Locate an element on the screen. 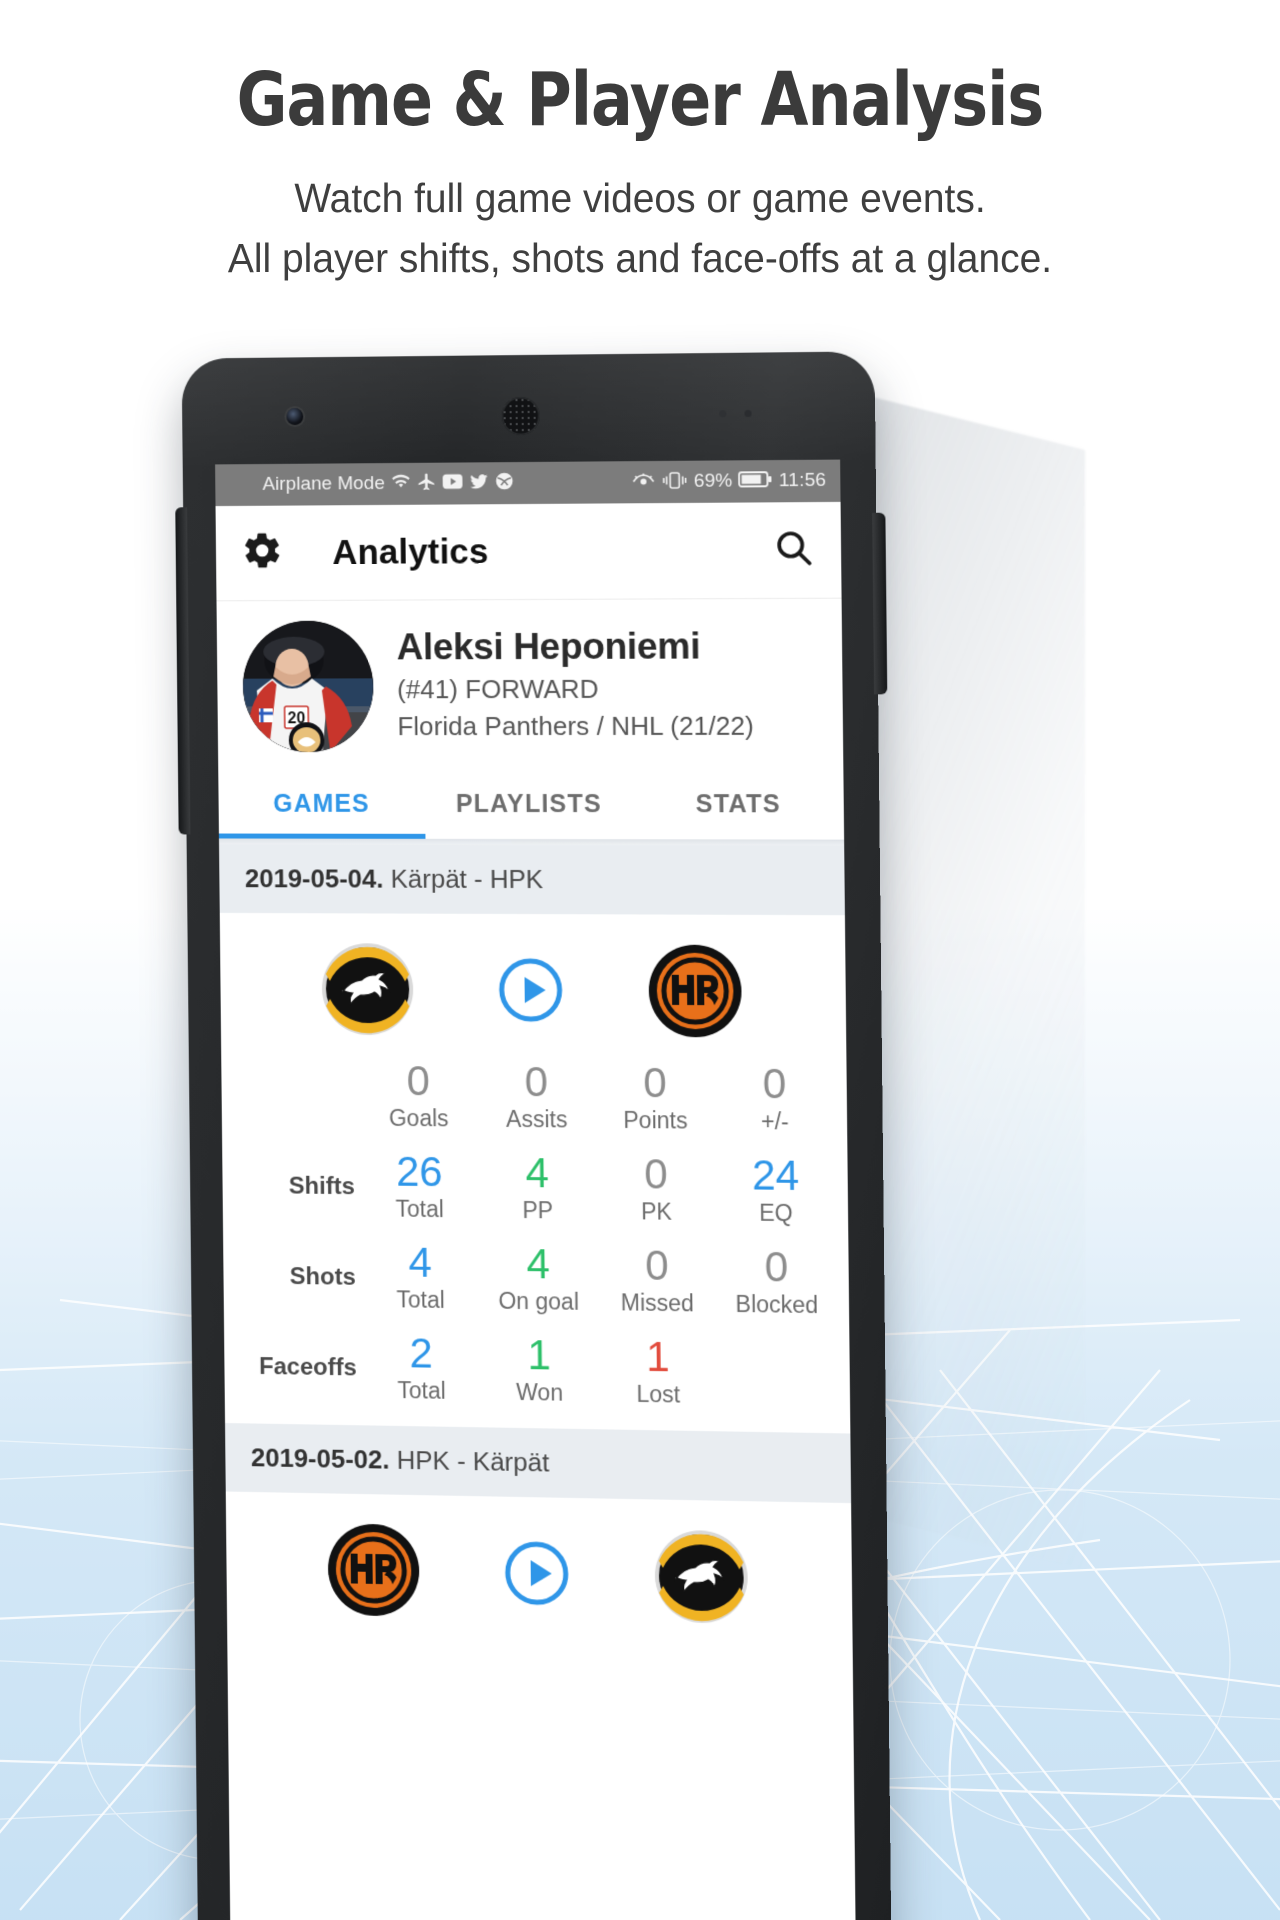  wifi-icon is located at coordinates (401, 484).